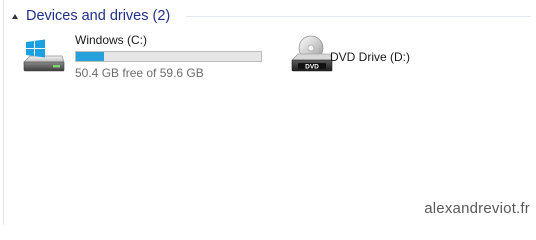  What do you see at coordinates (477, 208) in the screenshot?
I see `watermark-text: alexandreviot.fr` at bounding box center [477, 208].